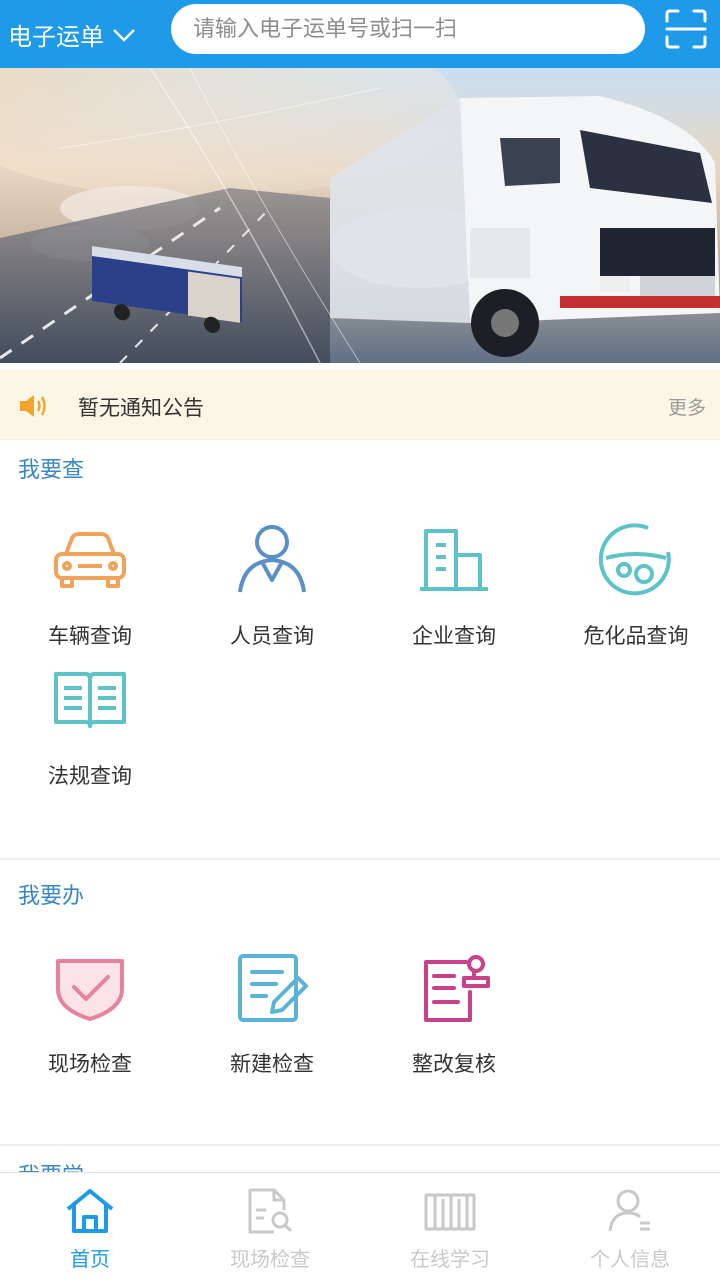 This screenshot has width=720, height=1280. What do you see at coordinates (34, 408) in the screenshot?
I see `speaker-icon` at bounding box center [34, 408].